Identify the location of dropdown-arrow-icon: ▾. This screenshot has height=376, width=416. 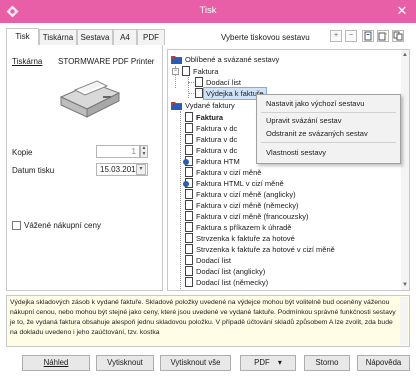
(279, 362).